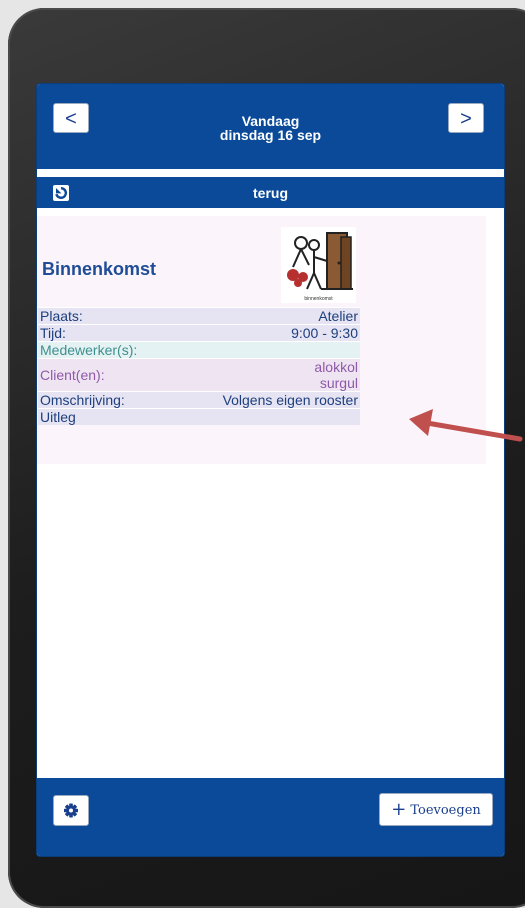 The height and width of the screenshot is (908, 525). I want to click on time-value: 9:00 - 9:30, so click(262, 333).